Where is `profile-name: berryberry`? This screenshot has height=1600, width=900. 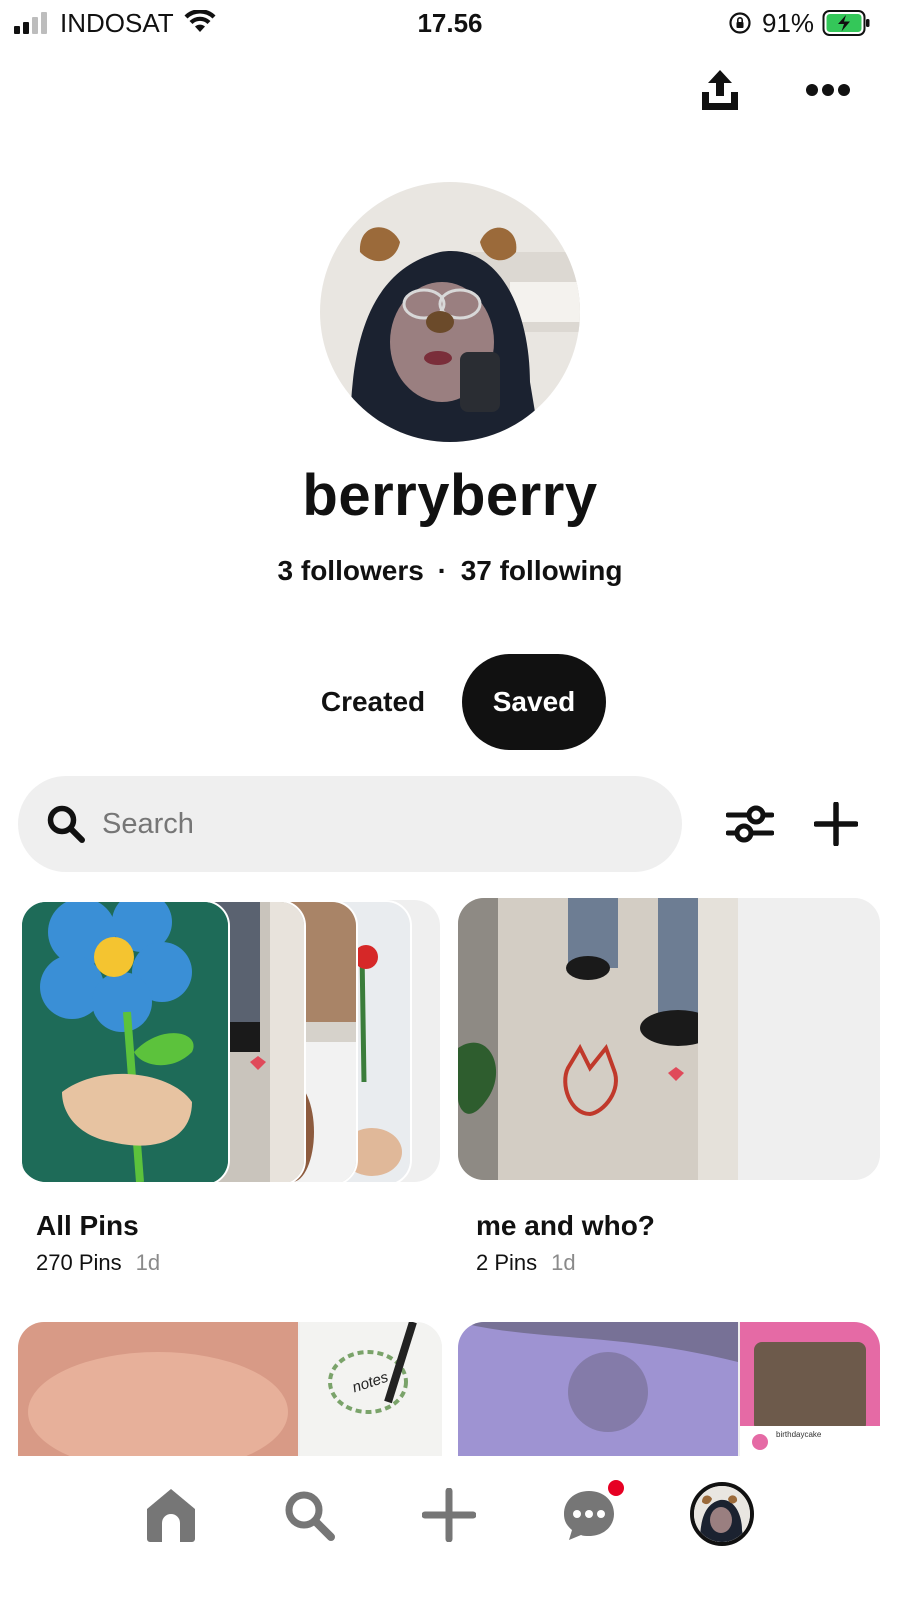 profile-name: berryberry is located at coordinates (450, 495).